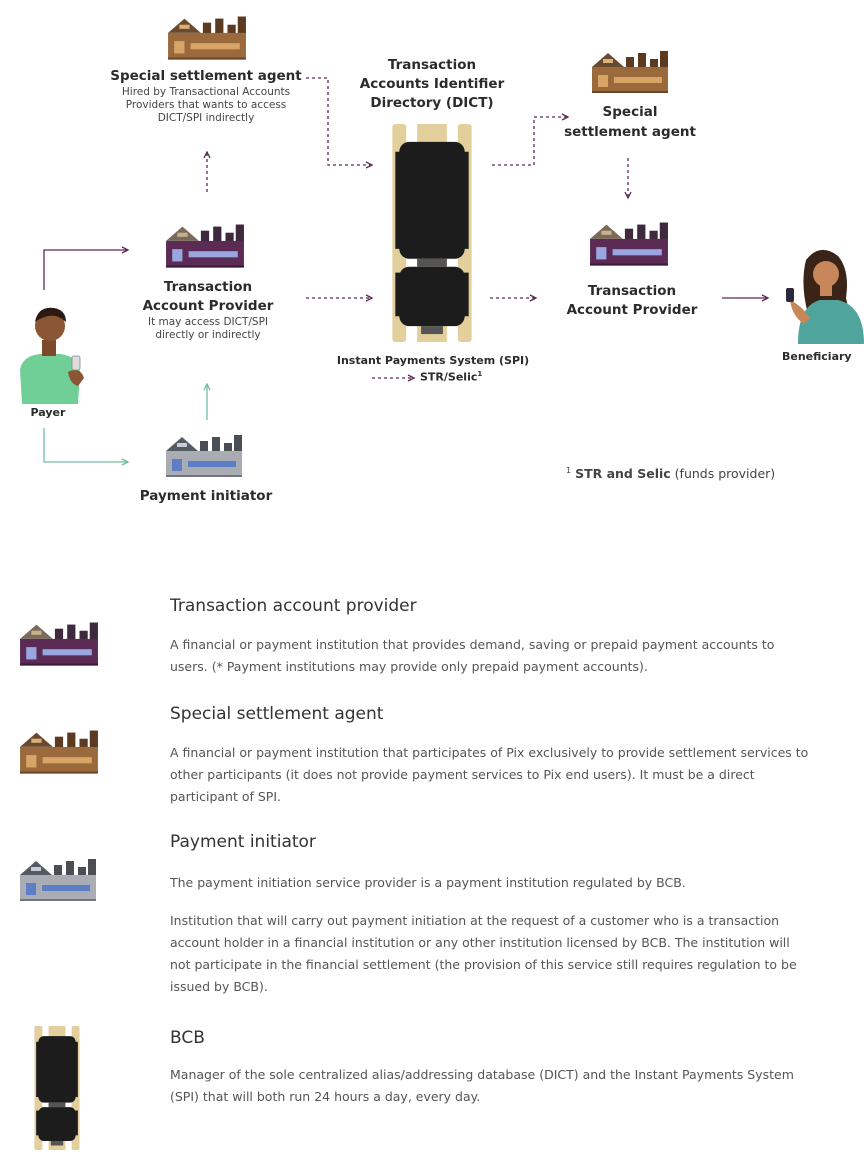 This screenshot has width=864, height=1154. Describe the element at coordinates (432, 233) in the screenshot. I see `bcb-icon` at that location.